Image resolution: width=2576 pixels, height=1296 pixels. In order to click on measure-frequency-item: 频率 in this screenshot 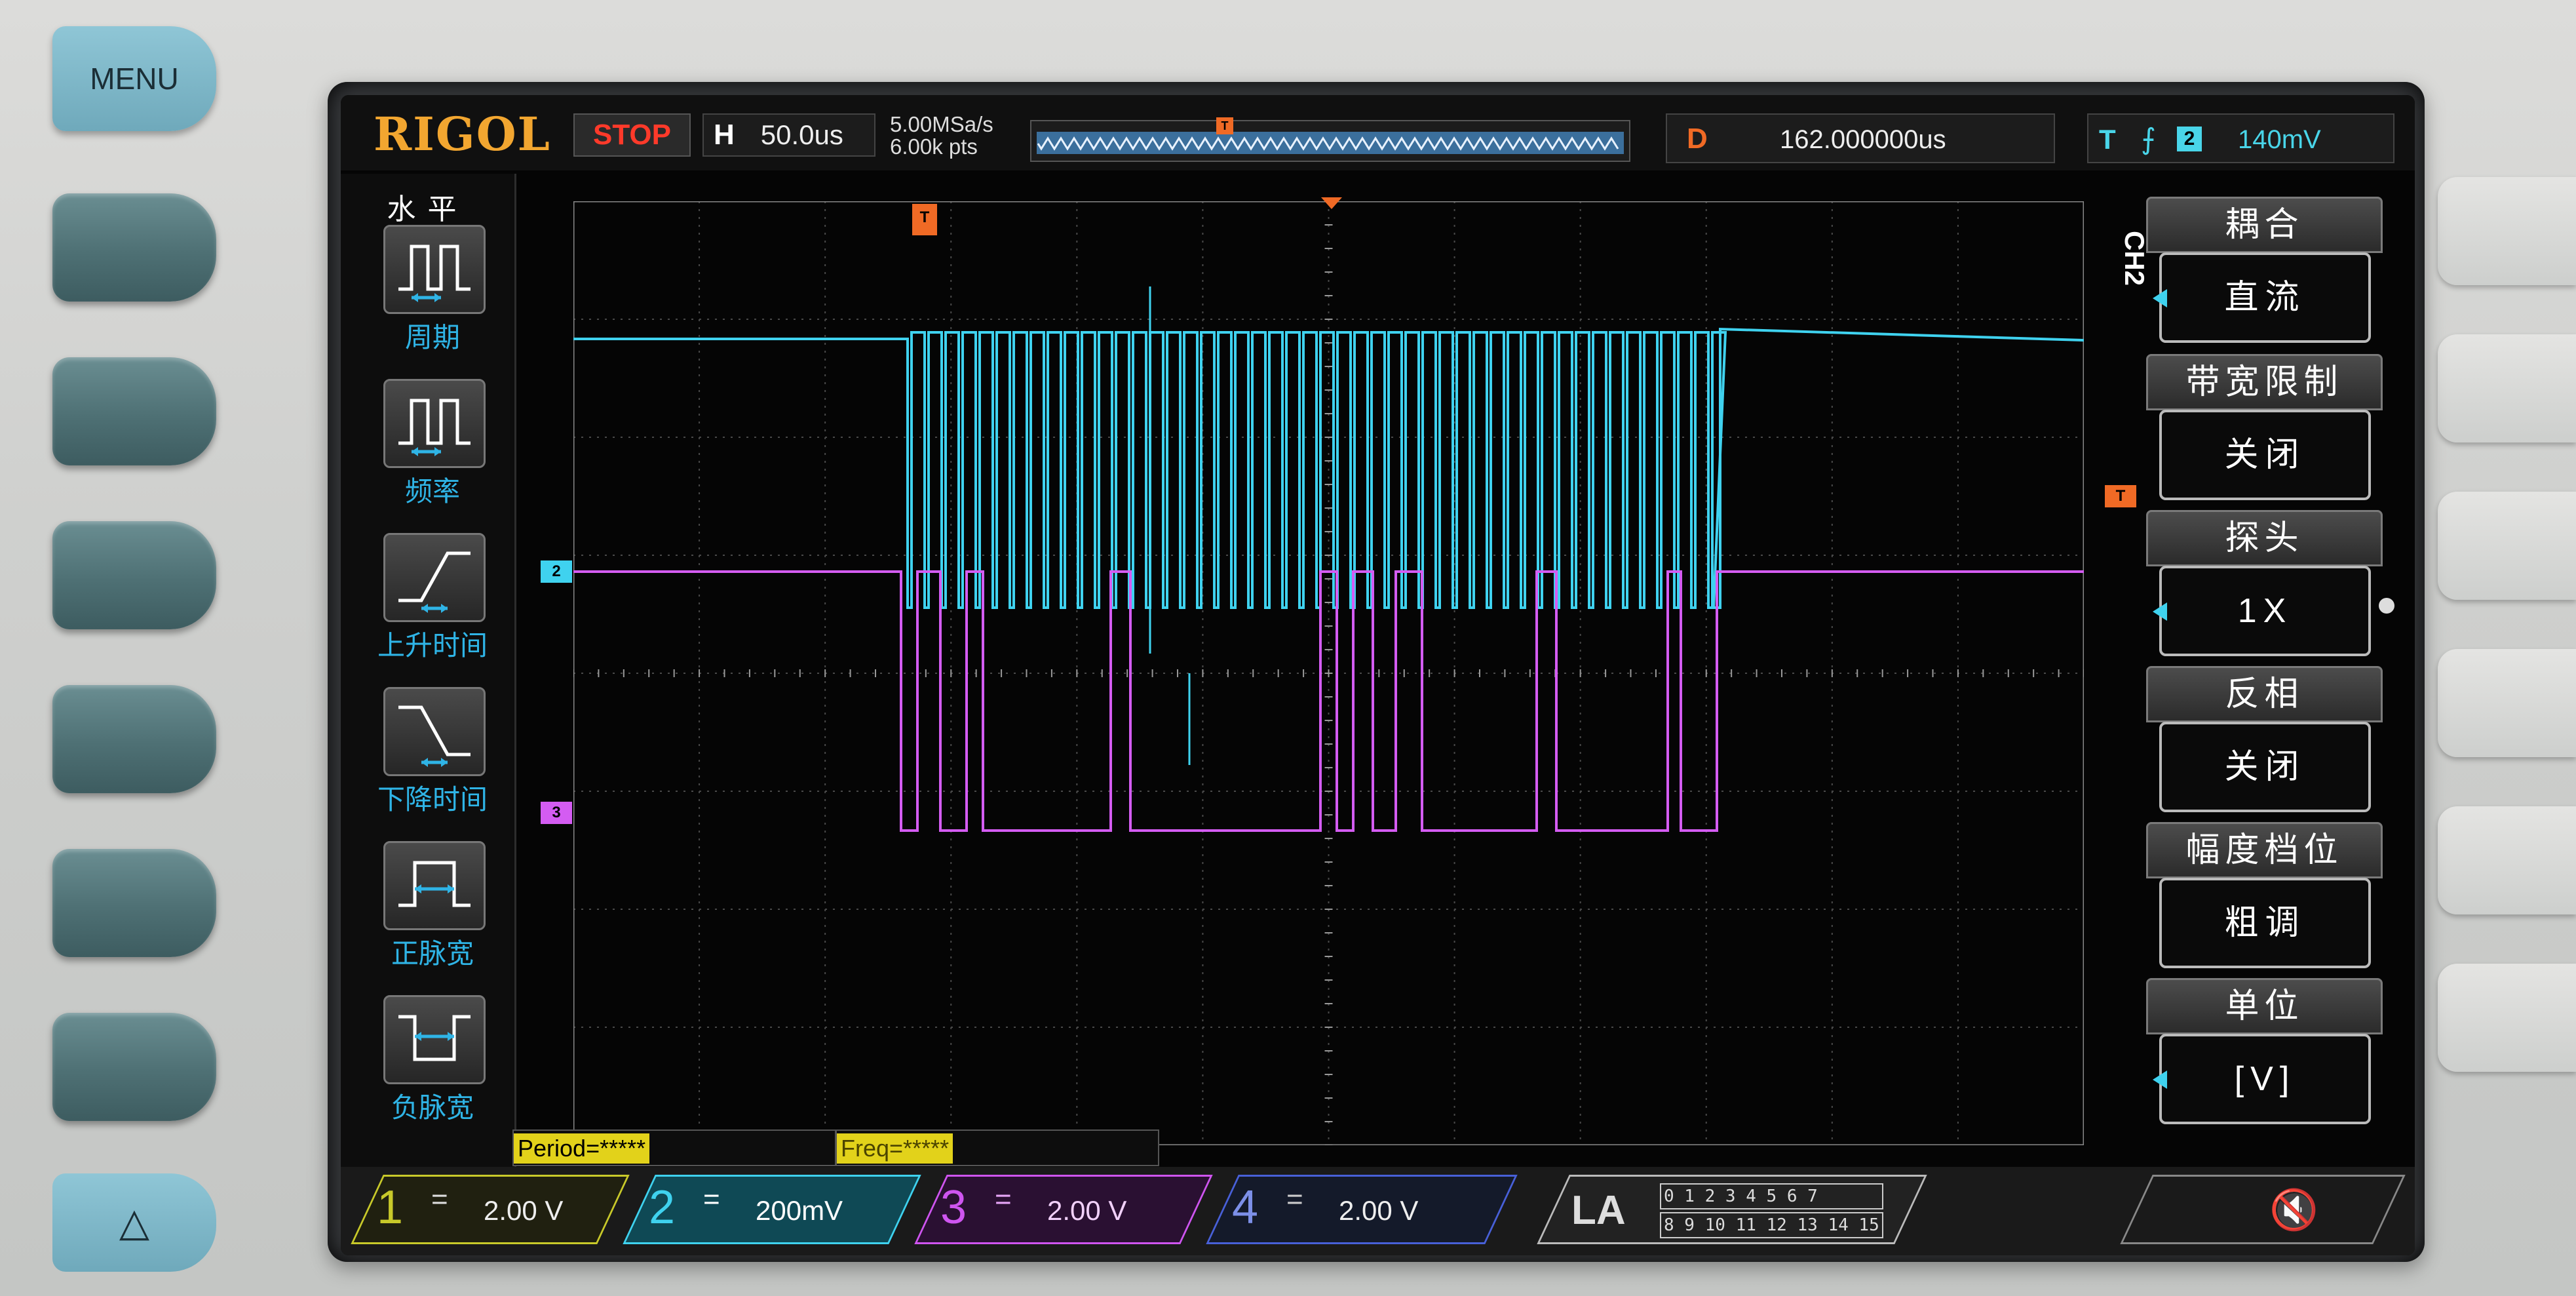, I will do `click(429, 455)`.